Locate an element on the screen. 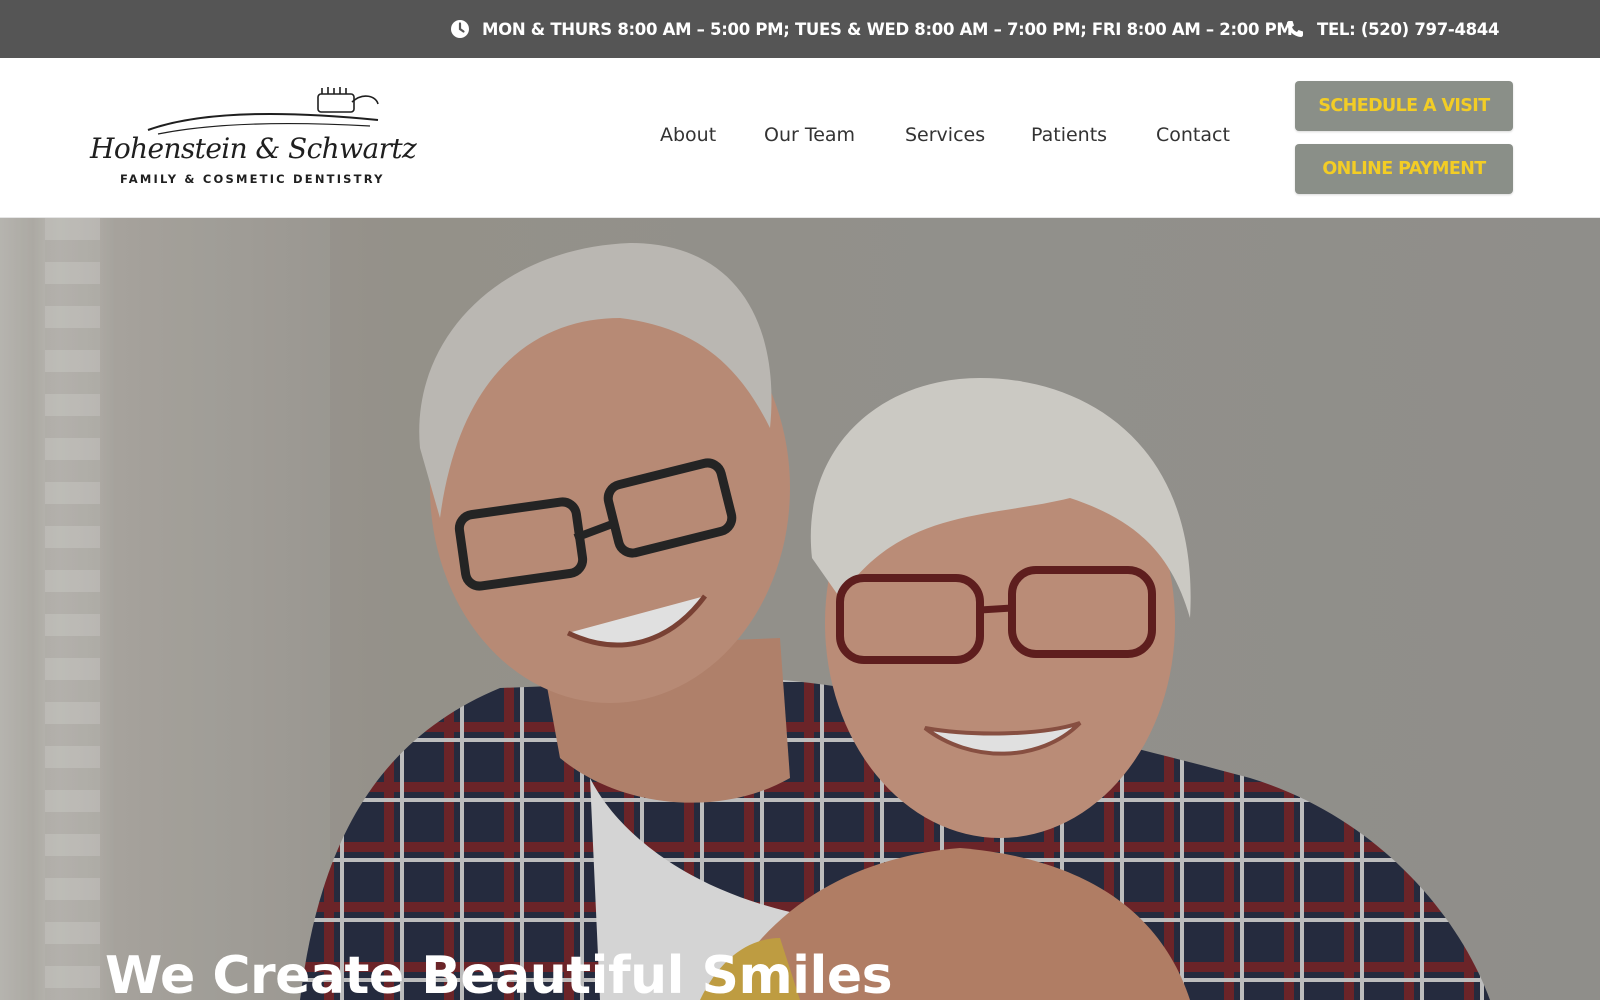 This screenshot has height=1000, width=1600. logo-tagline: FAMILY & COSMETIC DENTISTRY is located at coordinates (252, 179).